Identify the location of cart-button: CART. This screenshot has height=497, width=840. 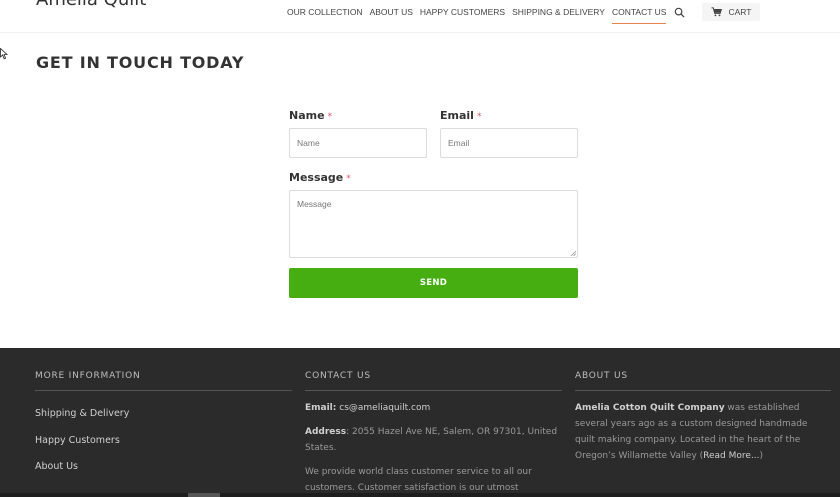
(731, 12).